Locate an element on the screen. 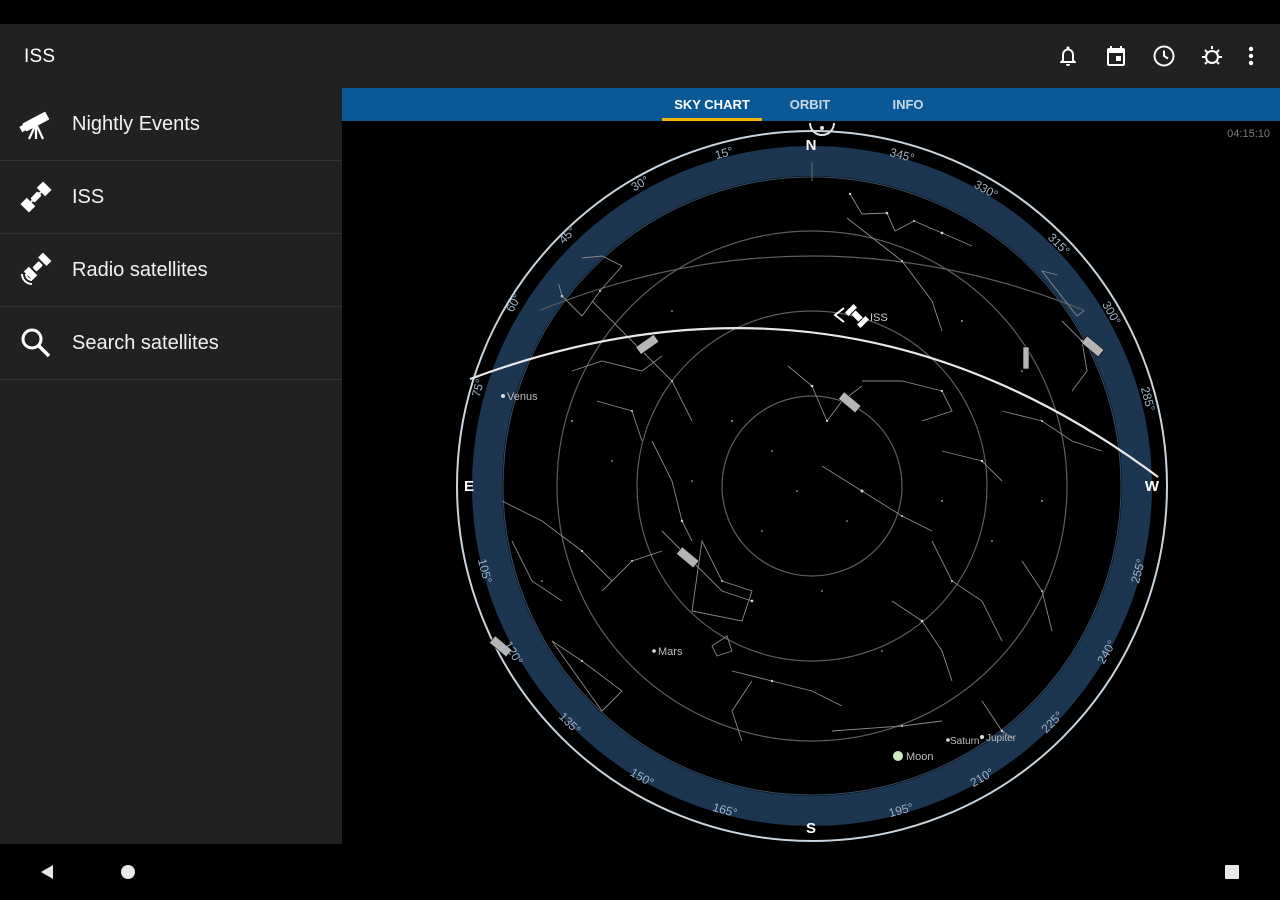 Image resolution: width=1280 pixels, height=900 pixels. cardinal-west: W is located at coordinates (1152, 486).